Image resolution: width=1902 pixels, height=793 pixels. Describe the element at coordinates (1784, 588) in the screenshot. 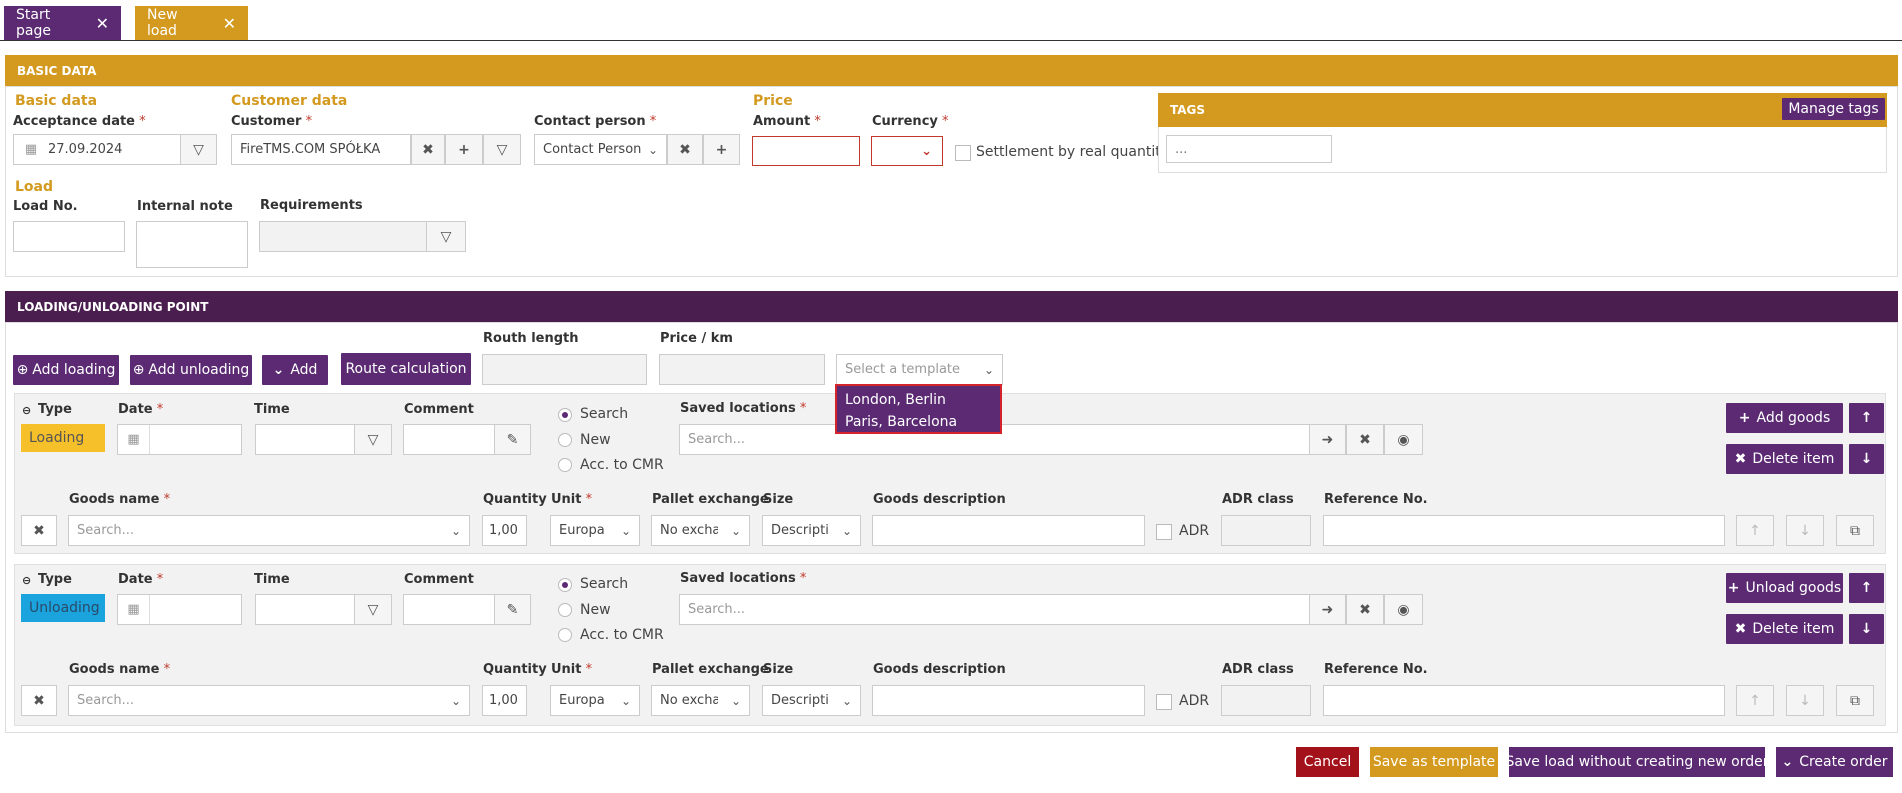

I see `goods-button: + Unload goods` at that location.